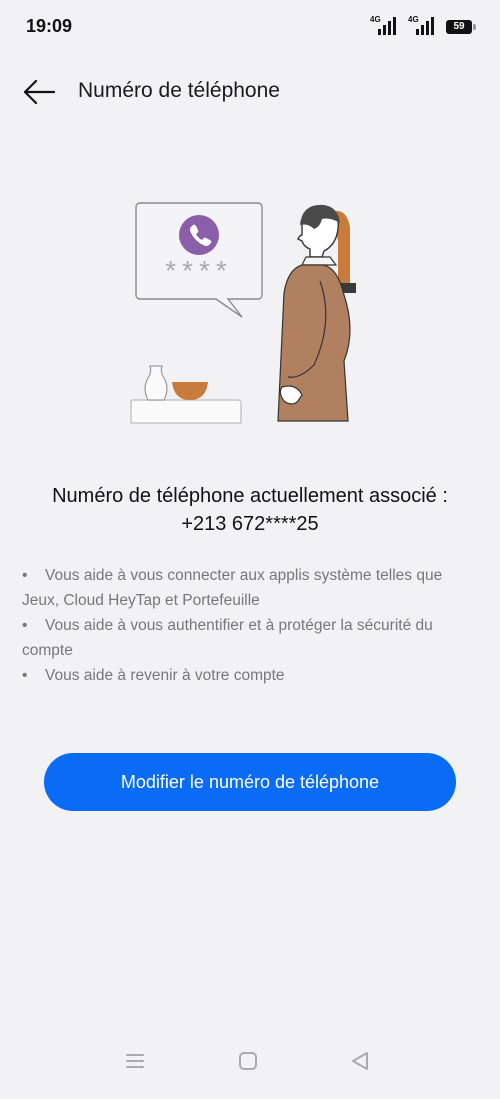 This screenshot has height=1099, width=500. Describe the element at coordinates (250, 782) in the screenshot. I see `modify-phone-number-button: Modifier le numéro de téléphone` at that location.